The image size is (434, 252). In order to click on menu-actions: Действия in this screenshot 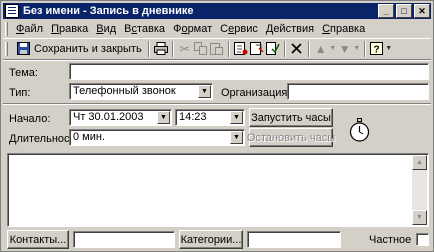, I will do `click(290, 29)`.